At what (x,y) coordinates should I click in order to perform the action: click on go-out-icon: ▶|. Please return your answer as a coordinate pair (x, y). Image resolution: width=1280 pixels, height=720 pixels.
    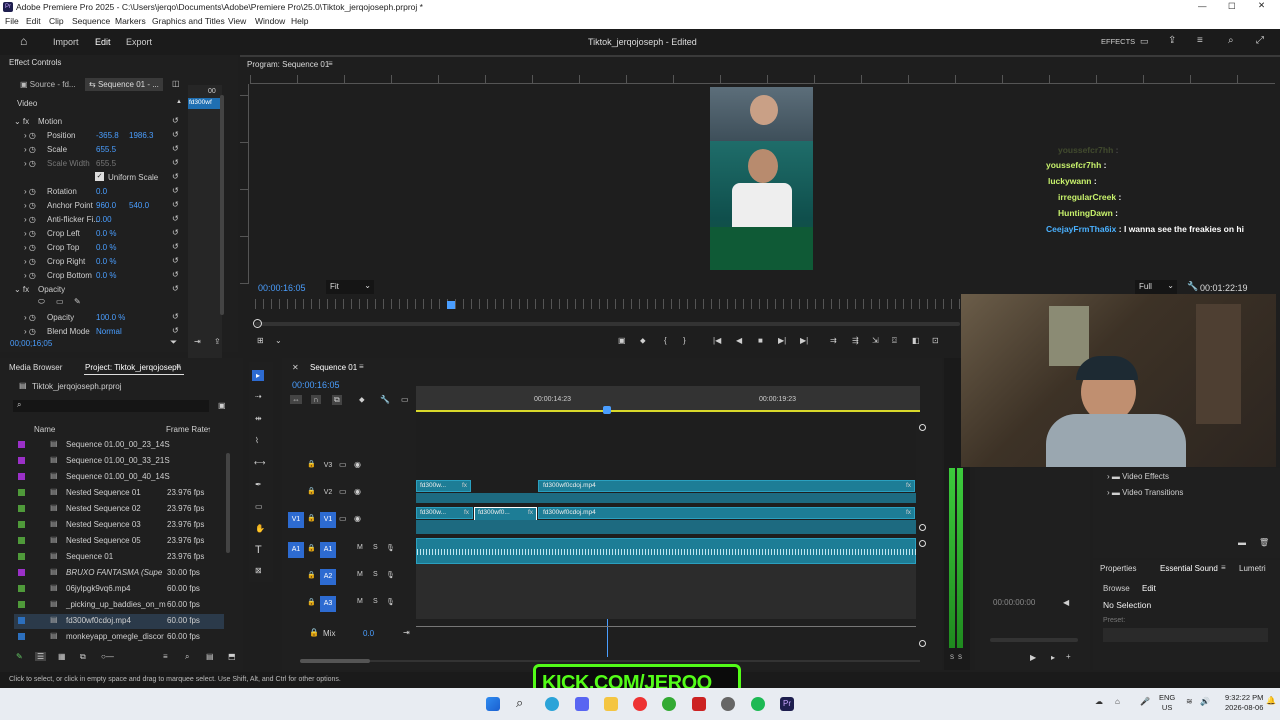
    Looking at the image, I should click on (804, 340).